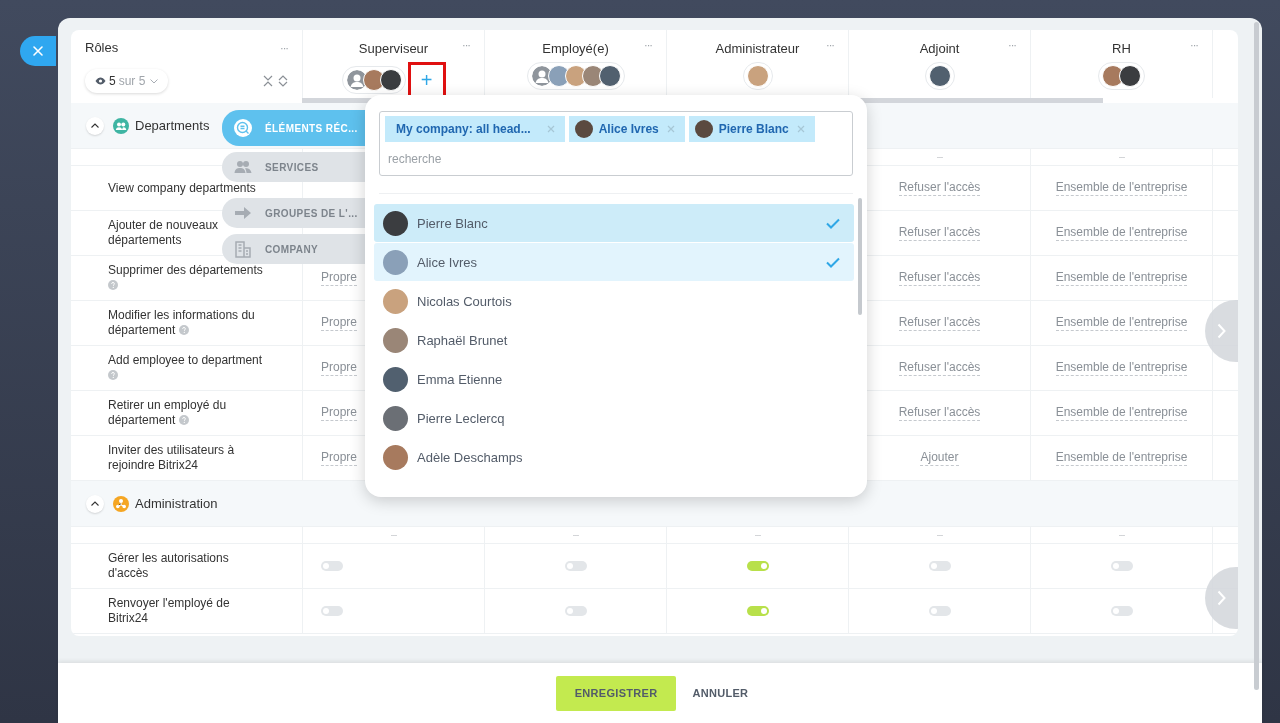  What do you see at coordinates (575, 48) in the screenshot?
I see `role-title: Employé(e)` at bounding box center [575, 48].